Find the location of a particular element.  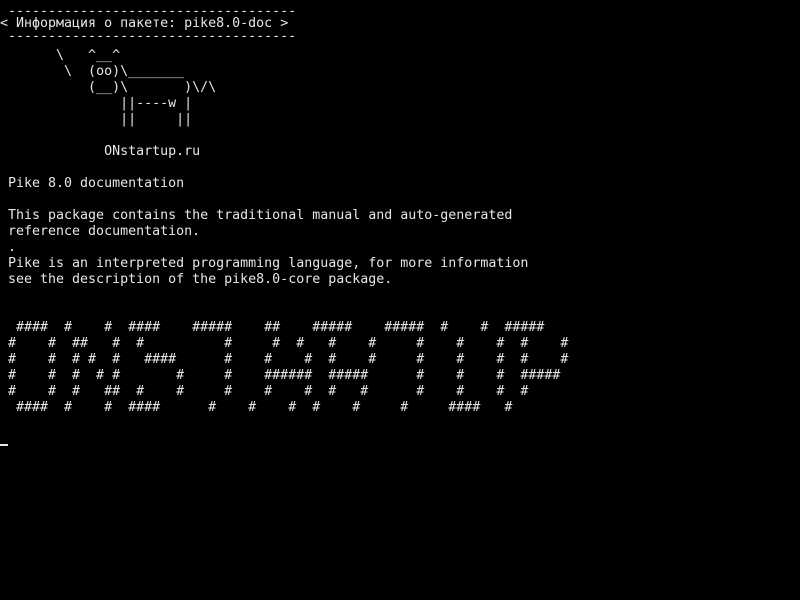

site-name: ONstartup.ru is located at coordinates (100, 151).